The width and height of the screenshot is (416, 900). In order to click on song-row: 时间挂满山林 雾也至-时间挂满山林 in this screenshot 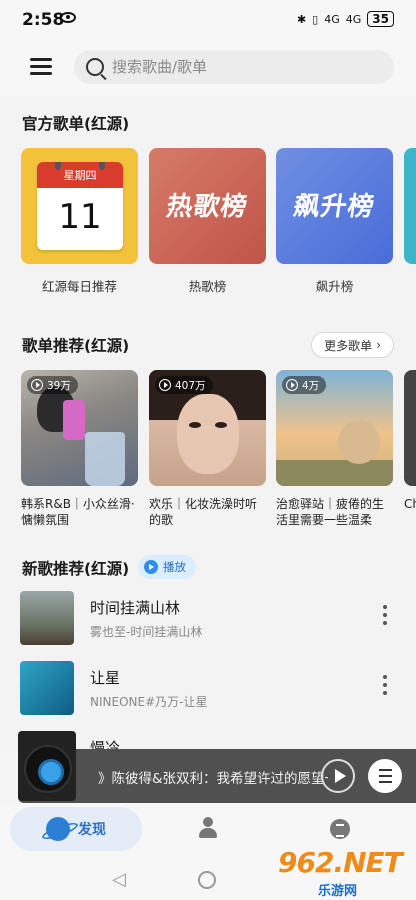, I will do `click(208, 622)`.